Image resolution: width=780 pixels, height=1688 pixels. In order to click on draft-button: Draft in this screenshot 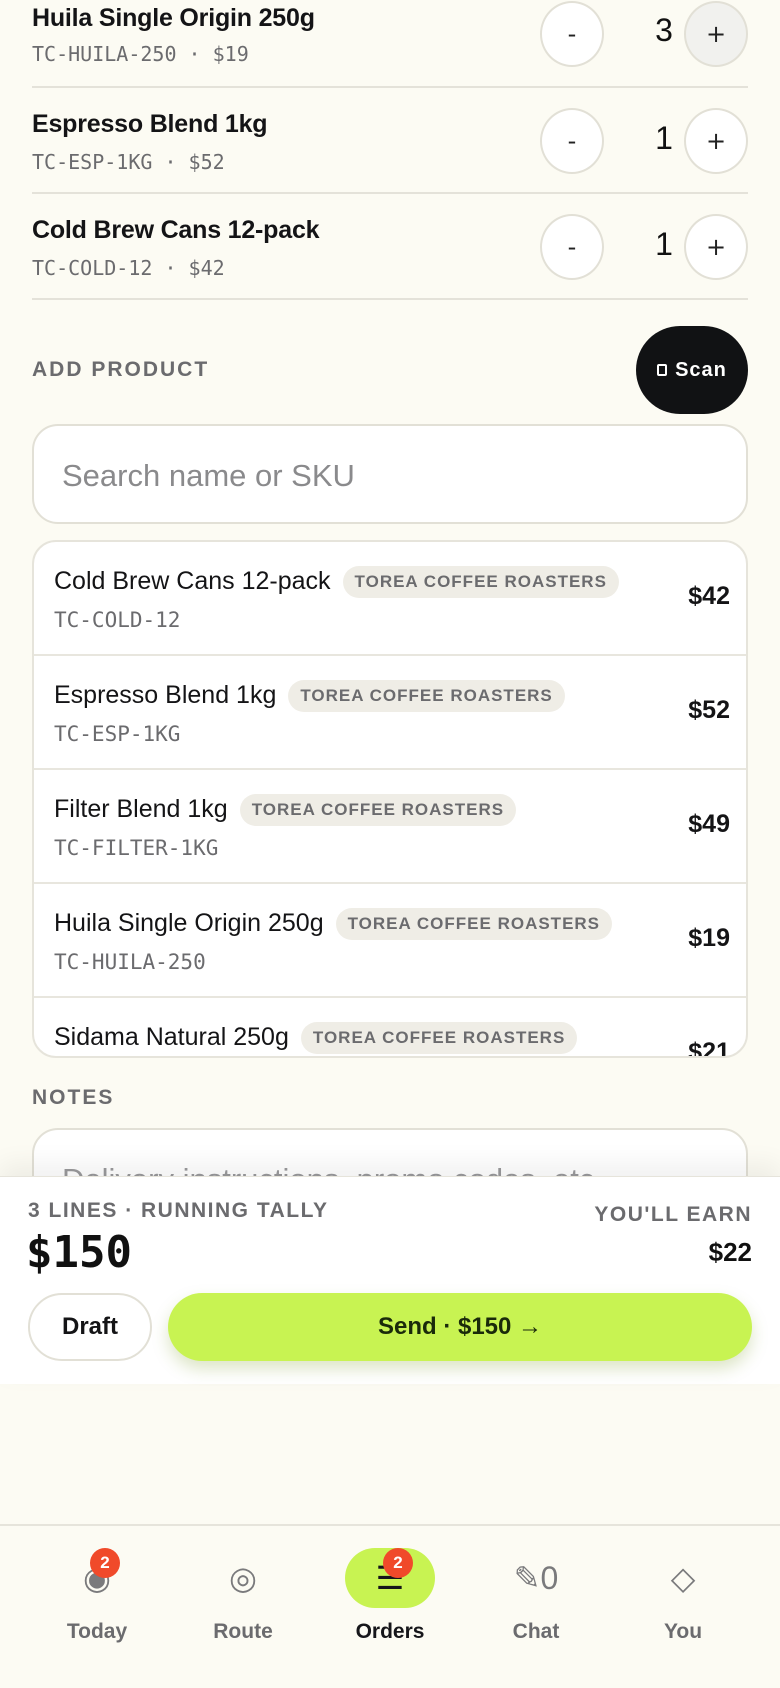, I will do `click(90, 1327)`.